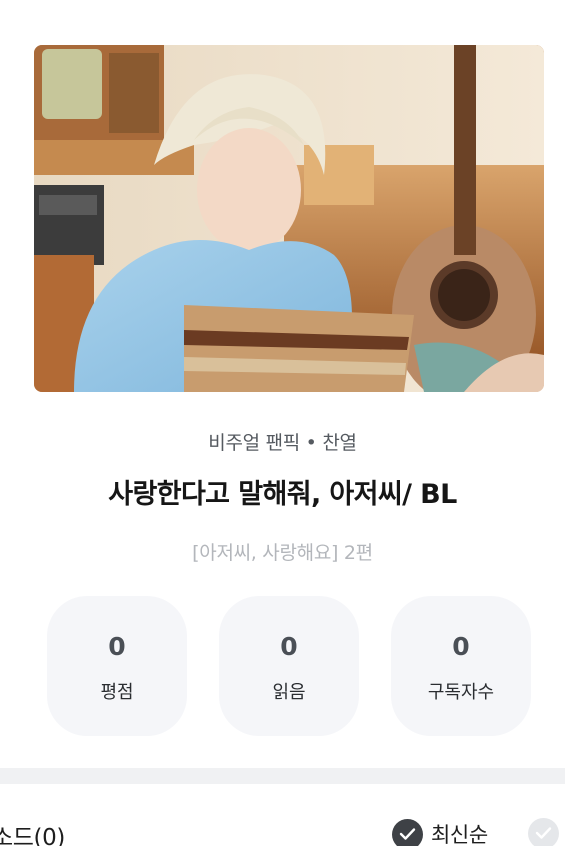 This screenshot has height=846, width=565. Describe the element at coordinates (282, 494) in the screenshot. I see `novel-title: 사랑한다고 말해줘, 아저씨/ BL` at that location.